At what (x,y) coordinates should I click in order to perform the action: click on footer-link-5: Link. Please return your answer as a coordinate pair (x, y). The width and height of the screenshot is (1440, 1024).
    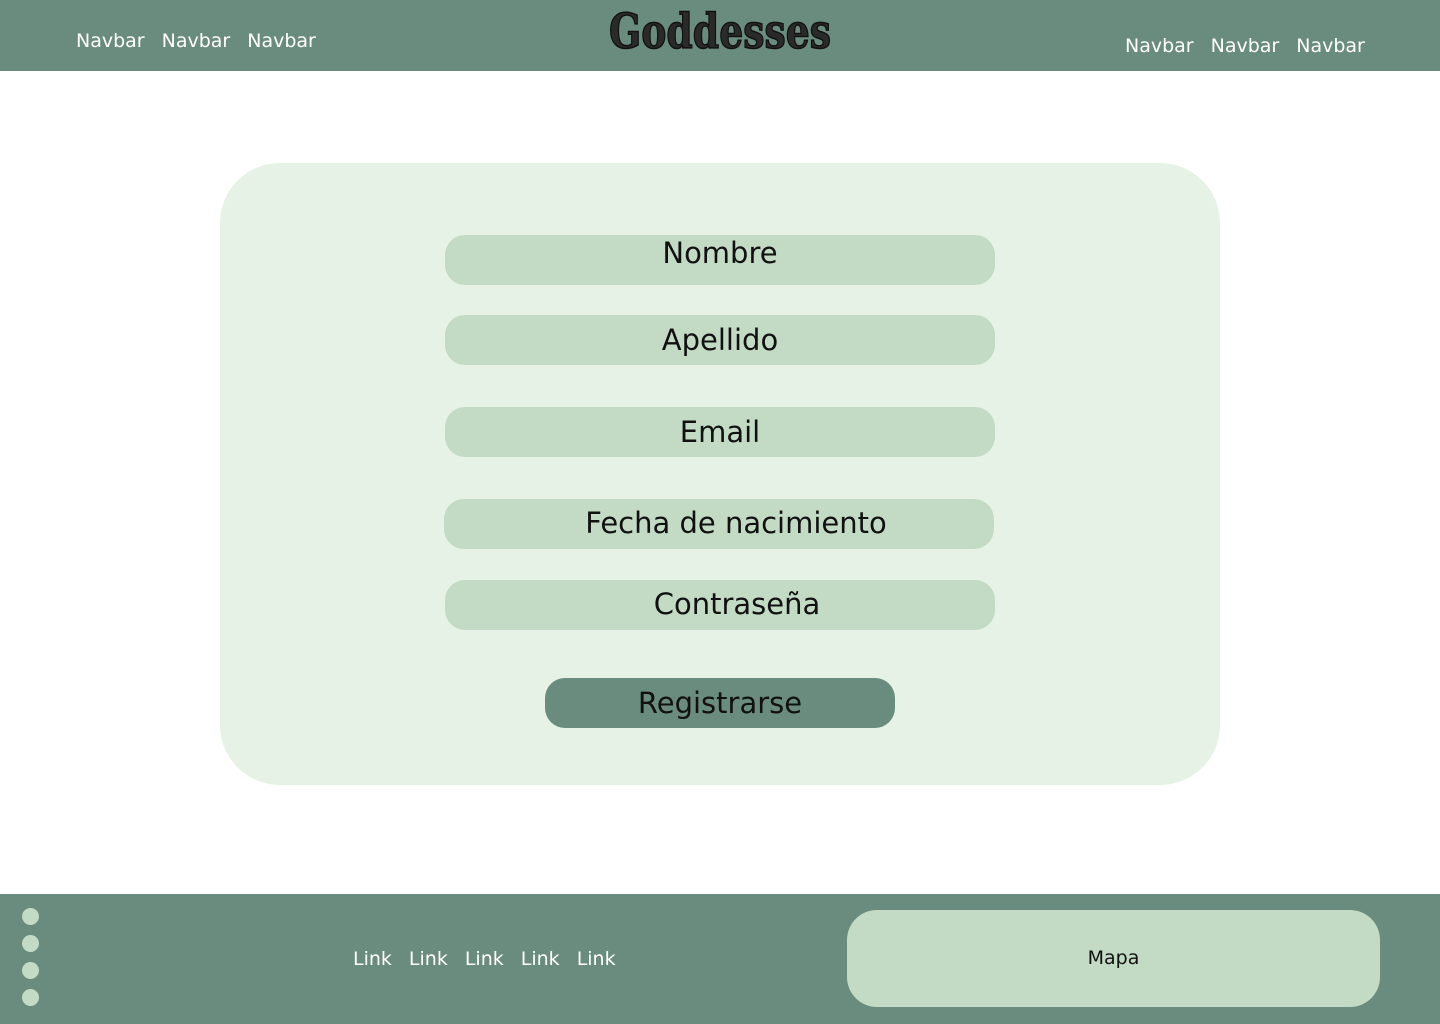
    Looking at the image, I should click on (596, 959).